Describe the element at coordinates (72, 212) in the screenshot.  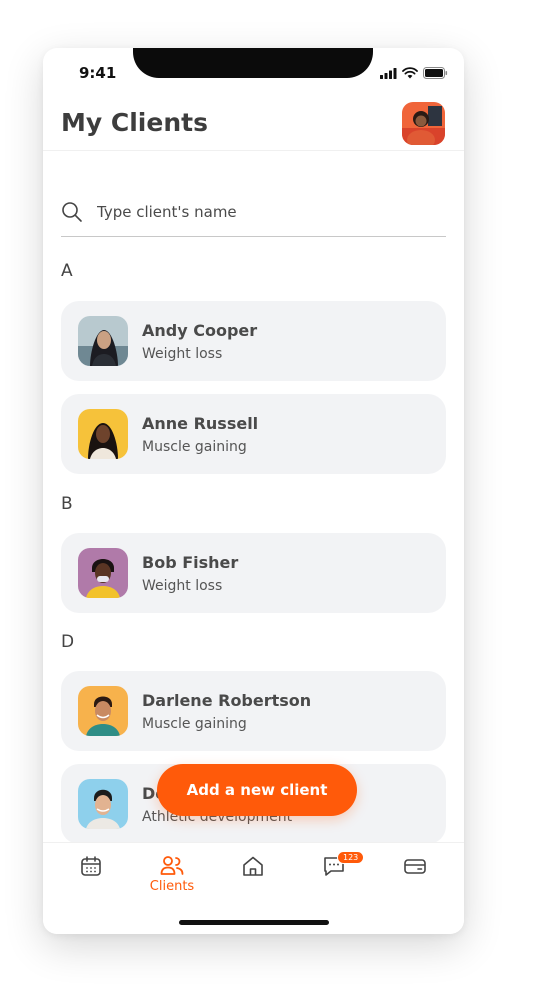
I see `search-icon` at that location.